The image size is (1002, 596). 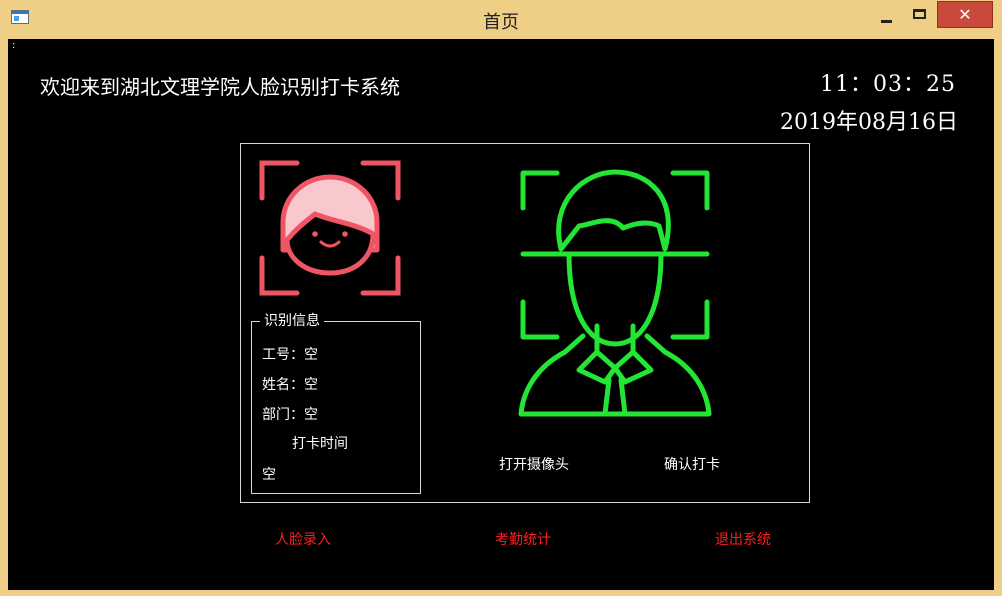 I want to click on employee-id-field: 工号：空, so click(x=290, y=355).